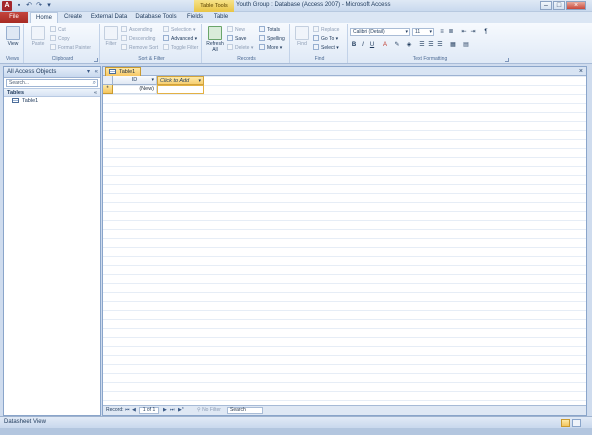  I want to click on indent-left-icon: ⇤, so click(464, 32).